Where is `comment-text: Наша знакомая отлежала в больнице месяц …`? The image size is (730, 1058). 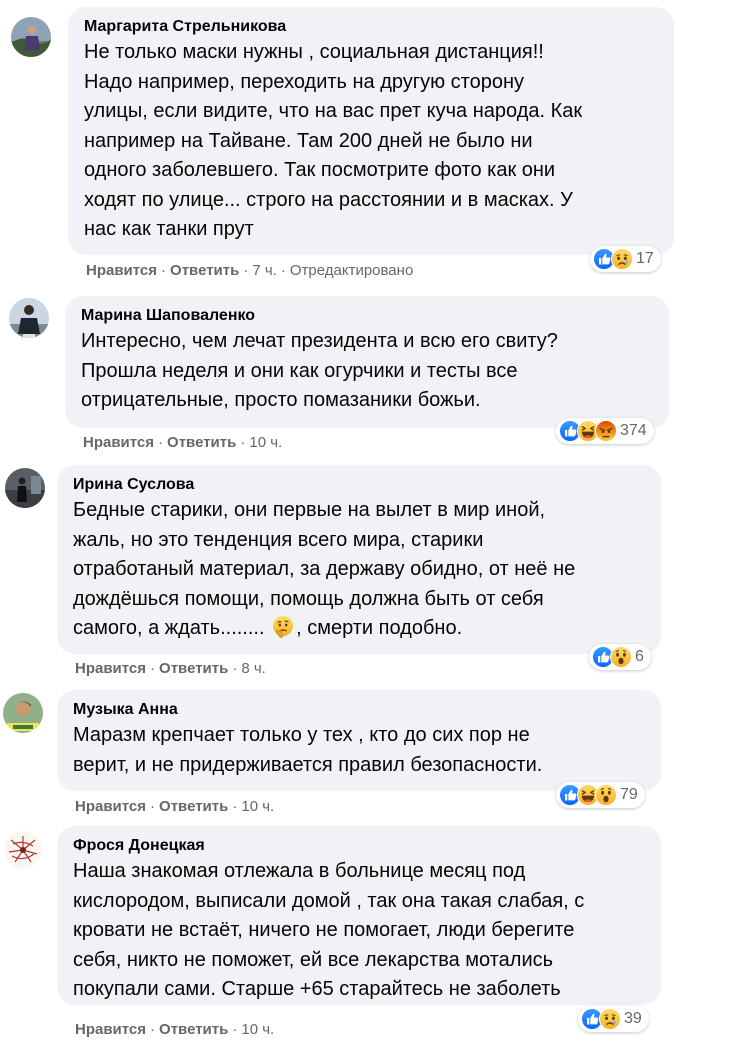
comment-text: Наша знакомая отлежала в больнице месяц … is located at coordinates (329, 930).